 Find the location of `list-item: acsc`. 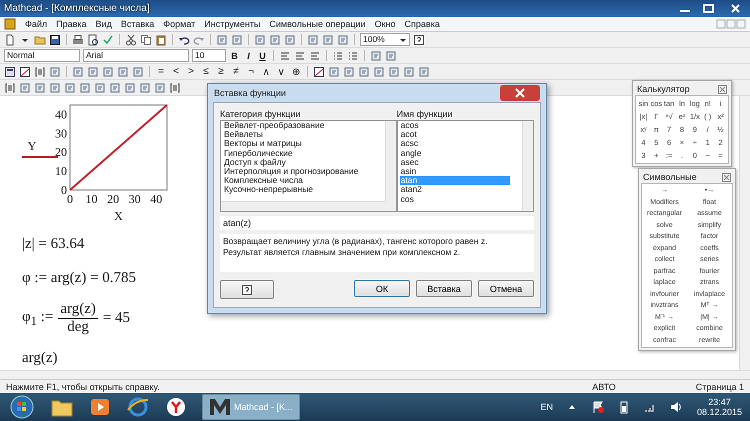

list-item: acsc is located at coordinates (461, 144).